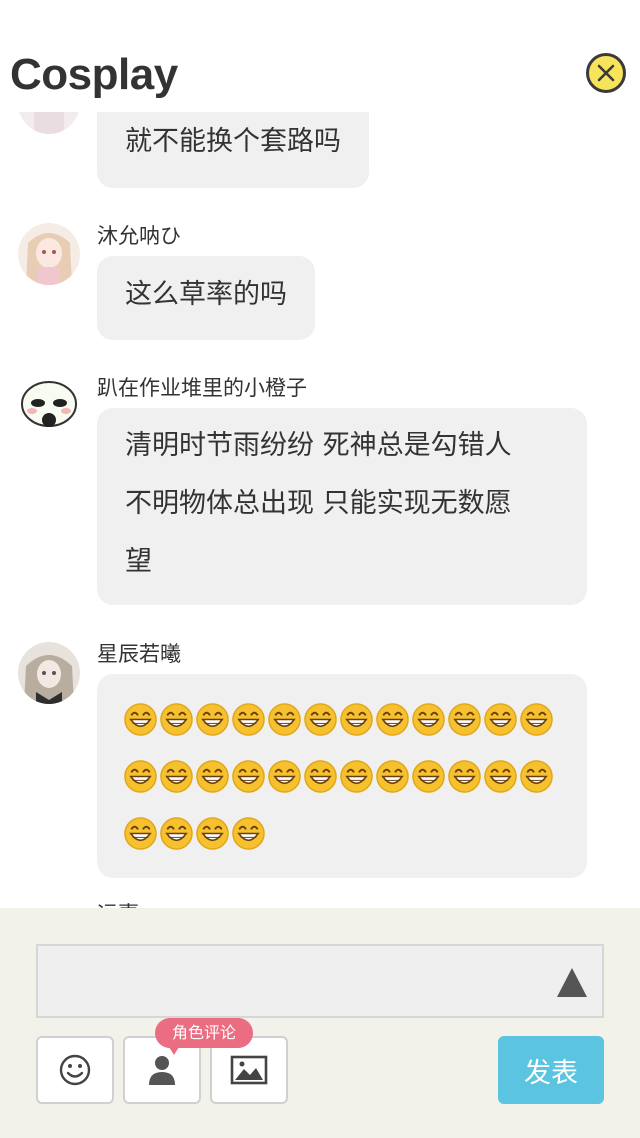 The image size is (640, 1138). I want to click on username: 沐允呐ひ, so click(139, 236).